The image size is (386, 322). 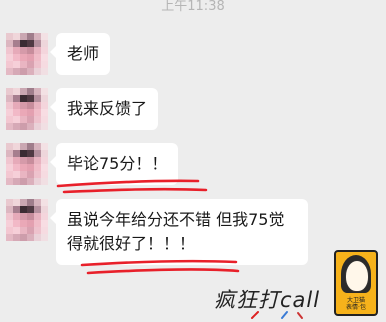 I want to click on message-bubble: 虽说今年给分还不错 但我75觉 得就很好了！！！, so click(x=179, y=232).